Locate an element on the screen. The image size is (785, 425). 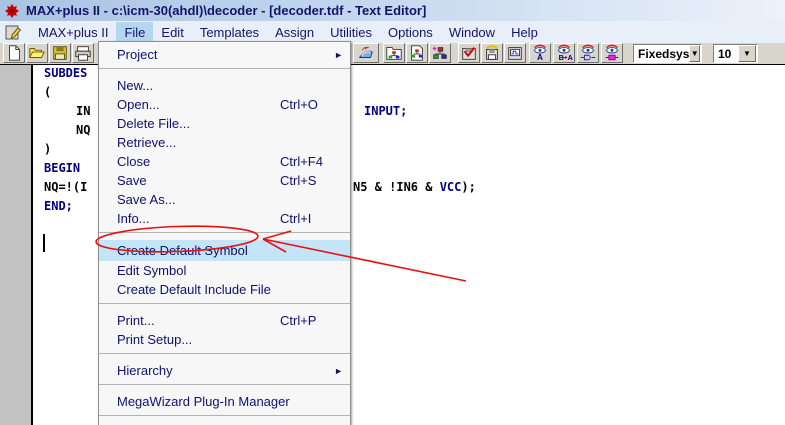
save-simulate-icon is located at coordinates (515, 53).